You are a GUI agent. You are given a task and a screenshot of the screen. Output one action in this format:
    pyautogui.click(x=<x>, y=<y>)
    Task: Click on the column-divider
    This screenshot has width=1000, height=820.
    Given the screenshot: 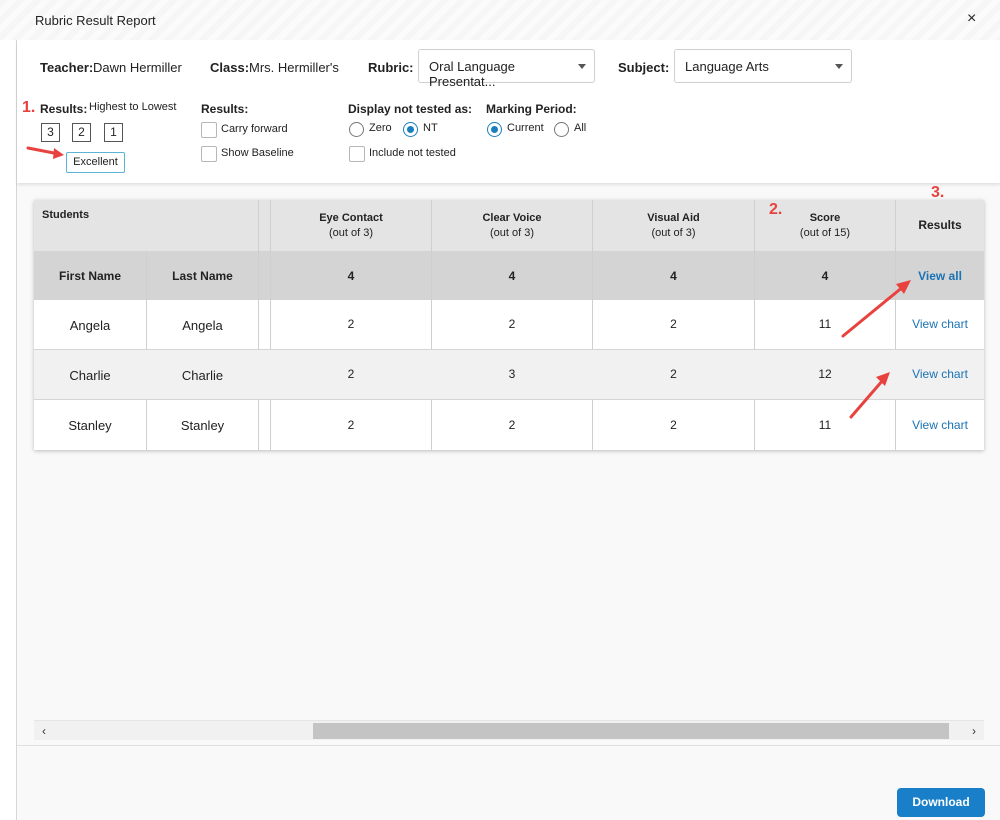 What is the action you would take?
    pyautogui.click(x=258, y=325)
    